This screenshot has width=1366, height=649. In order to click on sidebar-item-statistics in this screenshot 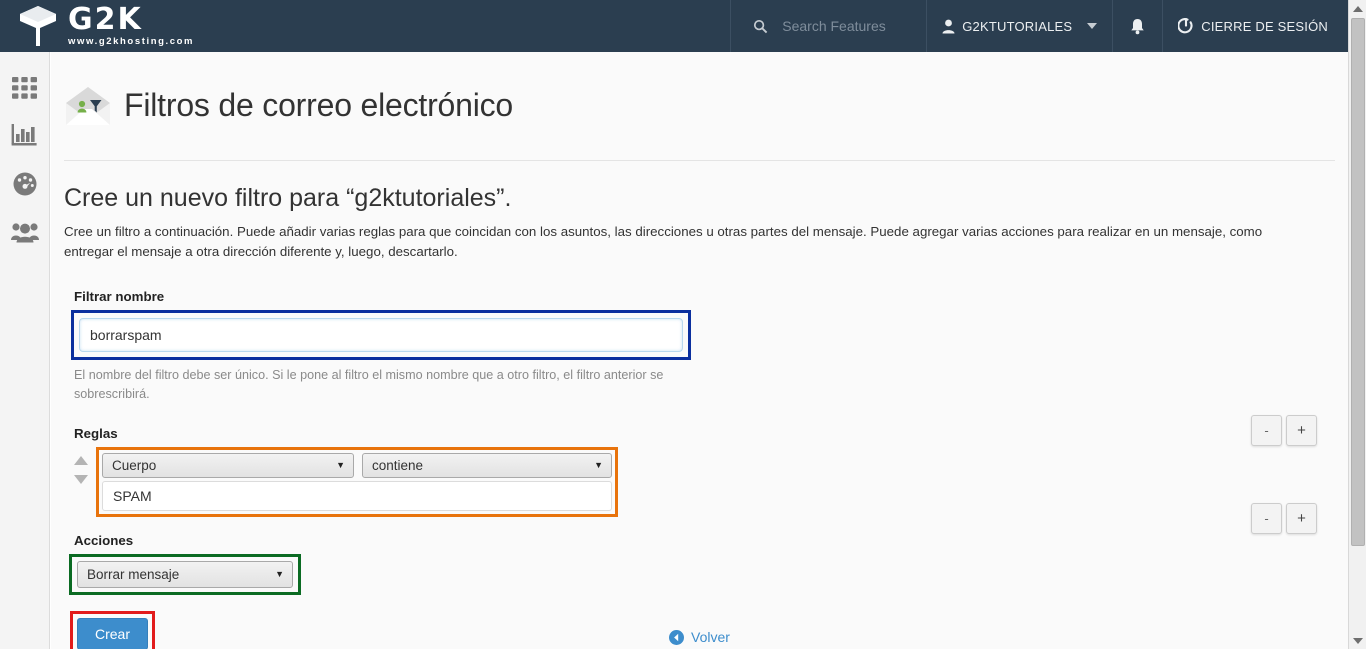, I will do `click(24, 136)`.